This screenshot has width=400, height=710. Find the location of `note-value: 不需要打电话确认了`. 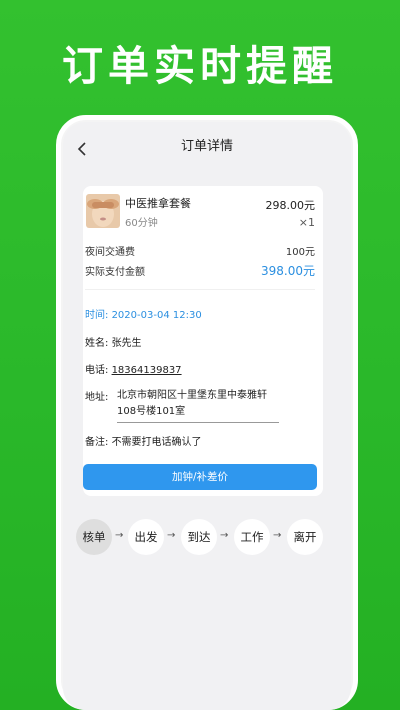

note-value: 不需要打电话确认了 is located at coordinates (156, 442).